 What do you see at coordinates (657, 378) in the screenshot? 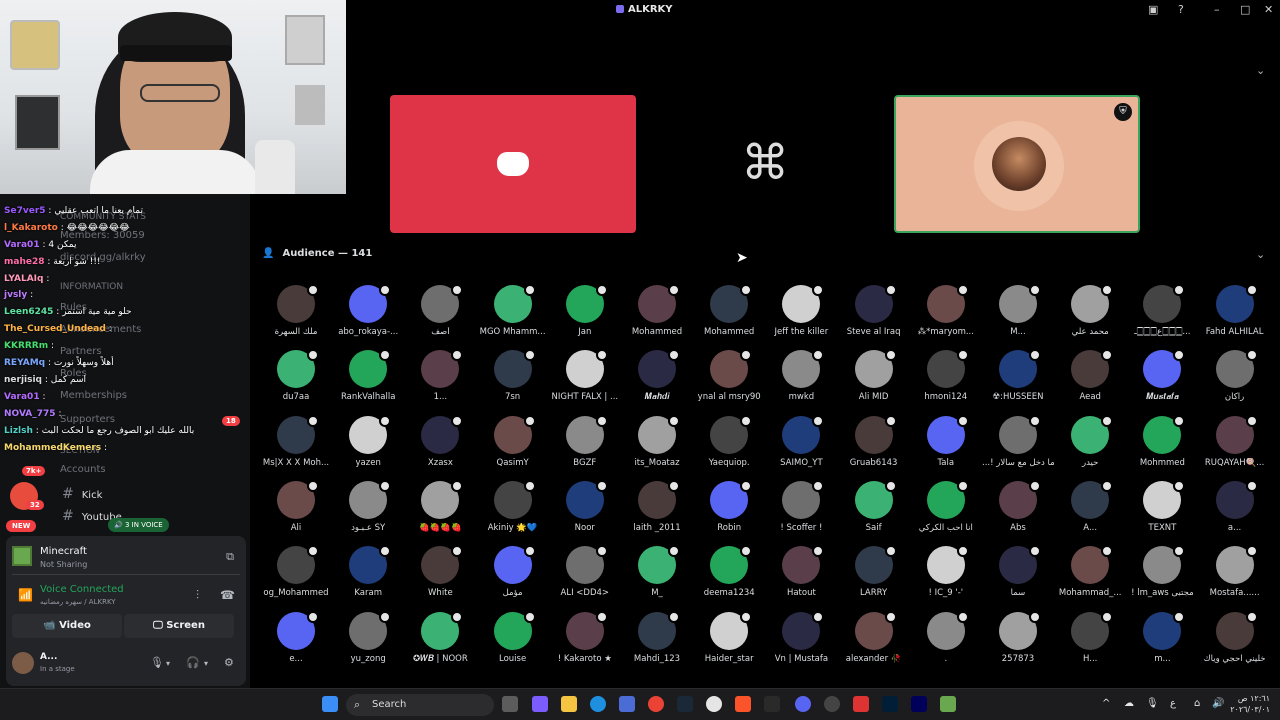
I see `audience-member: 𝑴𝒂𝒉𝒅𝒊` at bounding box center [657, 378].